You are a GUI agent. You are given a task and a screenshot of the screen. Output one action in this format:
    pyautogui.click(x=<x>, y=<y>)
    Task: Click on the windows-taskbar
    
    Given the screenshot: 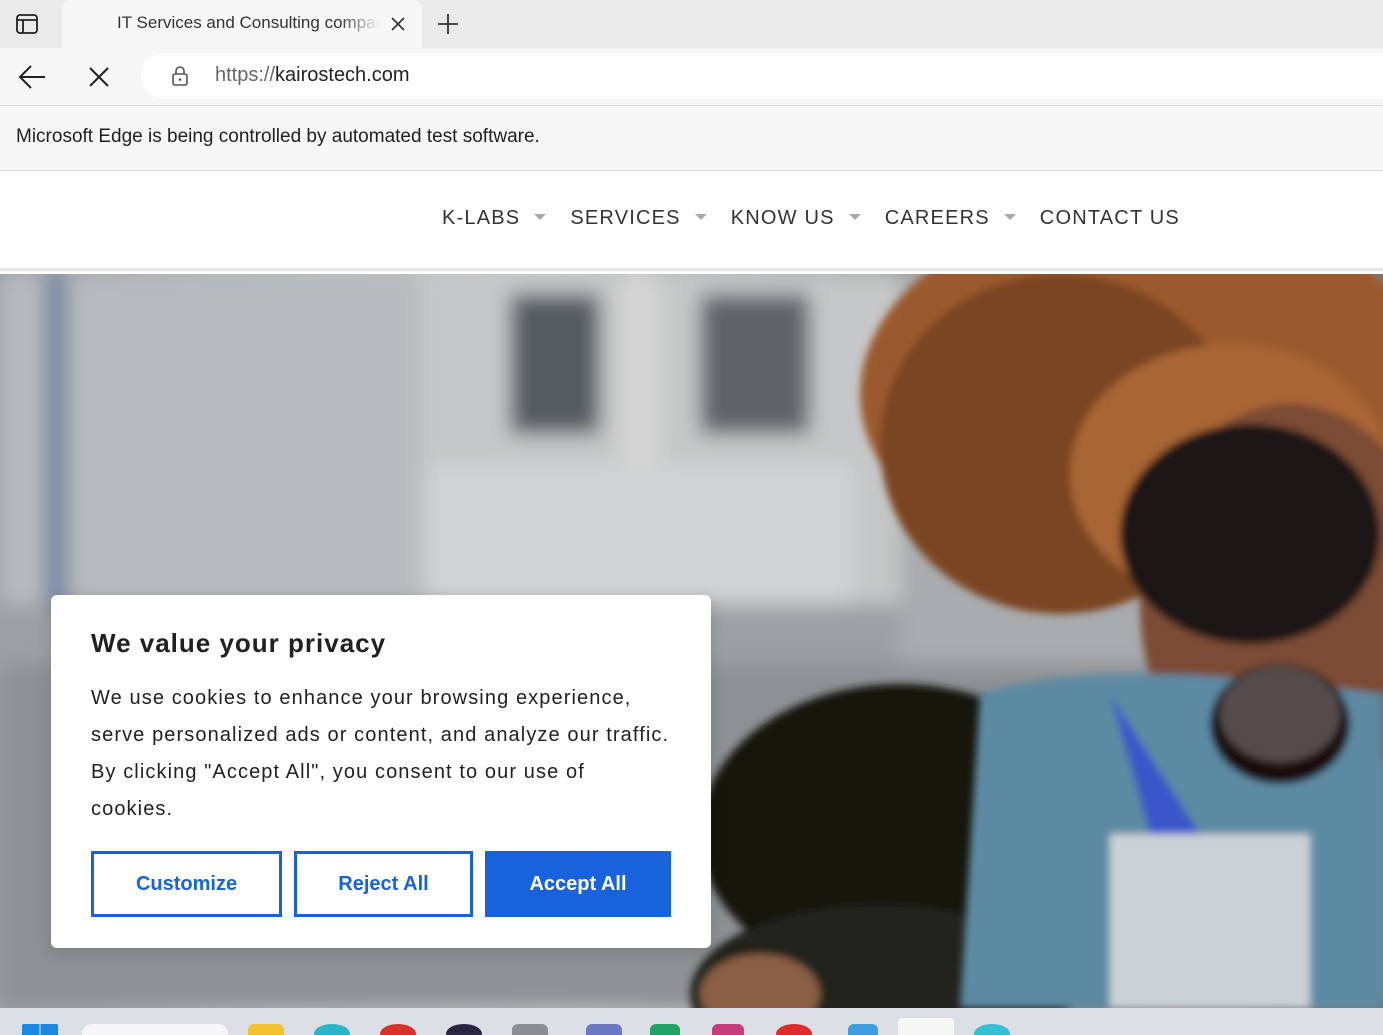 What is the action you would take?
    pyautogui.click(x=691, y=1021)
    